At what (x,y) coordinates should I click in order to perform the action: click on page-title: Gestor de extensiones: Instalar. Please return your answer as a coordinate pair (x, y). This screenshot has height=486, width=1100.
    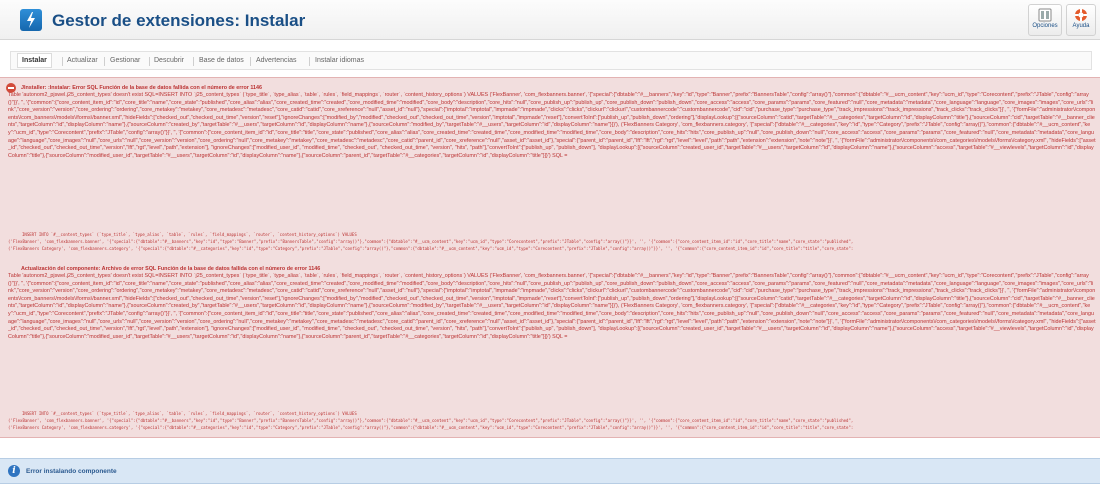
    Looking at the image, I should click on (179, 20).